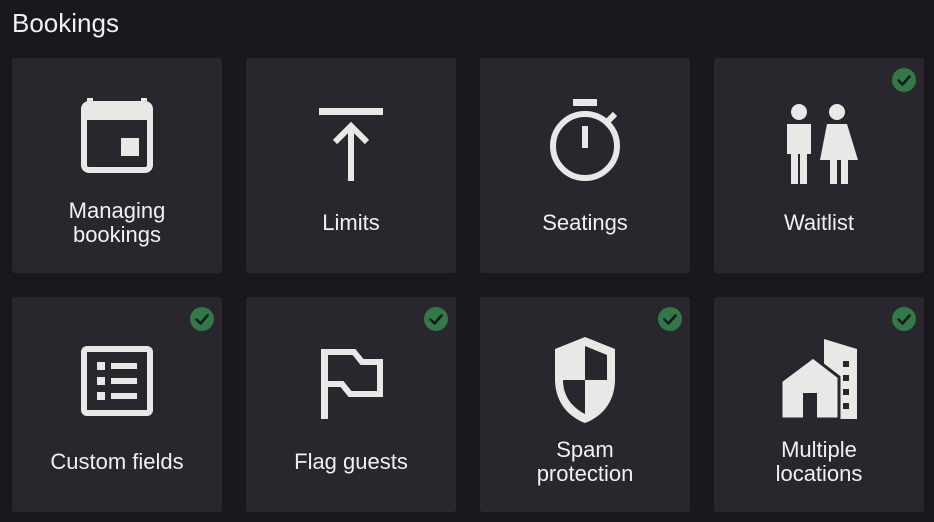 The height and width of the screenshot is (522, 934). What do you see at coordinates (117, 461) in the screenshot?
I see `tile-label: Custom fields` at bounding box center [117, 461].